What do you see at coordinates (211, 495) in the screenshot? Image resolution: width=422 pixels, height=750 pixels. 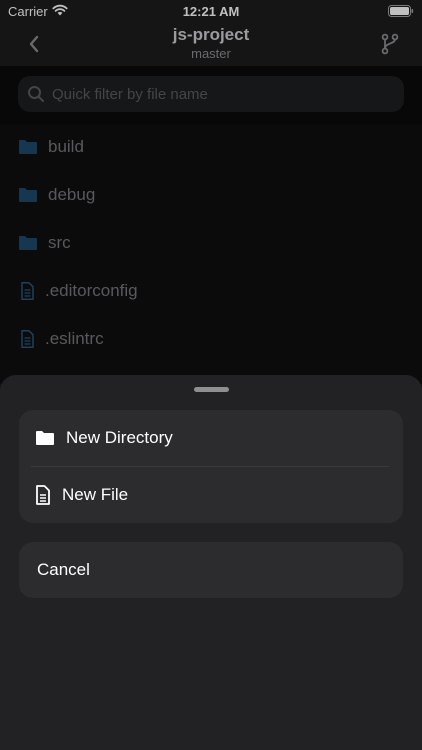 I see `new-file-button: New File` at bounding box center [211, 495].